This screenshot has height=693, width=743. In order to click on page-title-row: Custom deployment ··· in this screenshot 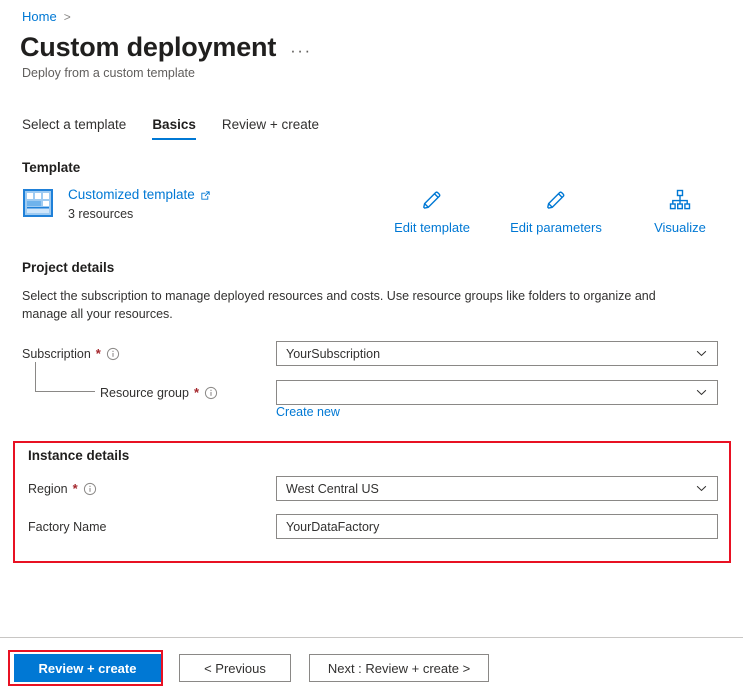, I will do `click(166, 47)`.